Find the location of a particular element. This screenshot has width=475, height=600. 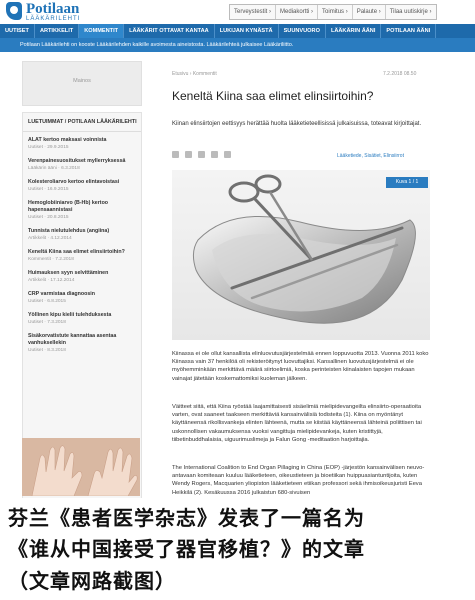

list-item-title: ALAT kertoo maksasi voinnista is located at coordinates (67, 140).